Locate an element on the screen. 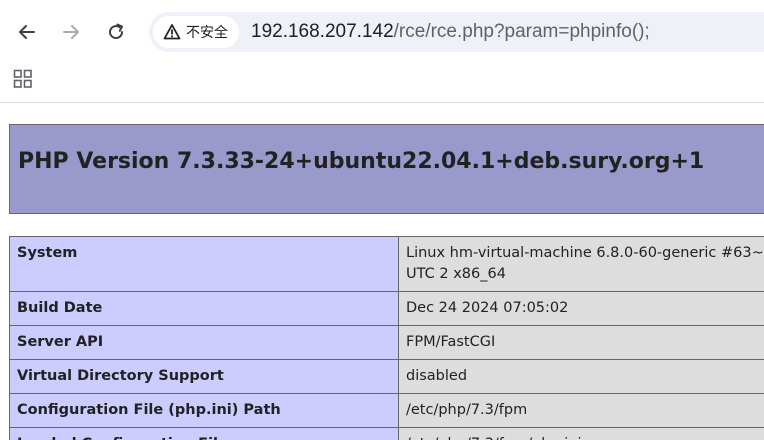  row-value: disabled is located at coordinates (581, 376).